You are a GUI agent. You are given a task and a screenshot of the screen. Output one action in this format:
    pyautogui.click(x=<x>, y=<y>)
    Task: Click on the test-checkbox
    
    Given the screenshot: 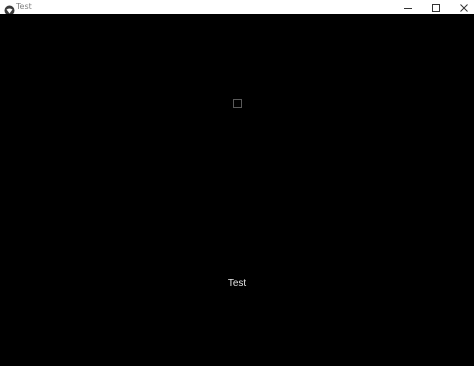 What is the action you would take?
    pyautogui.click(x=237, y=103)
    